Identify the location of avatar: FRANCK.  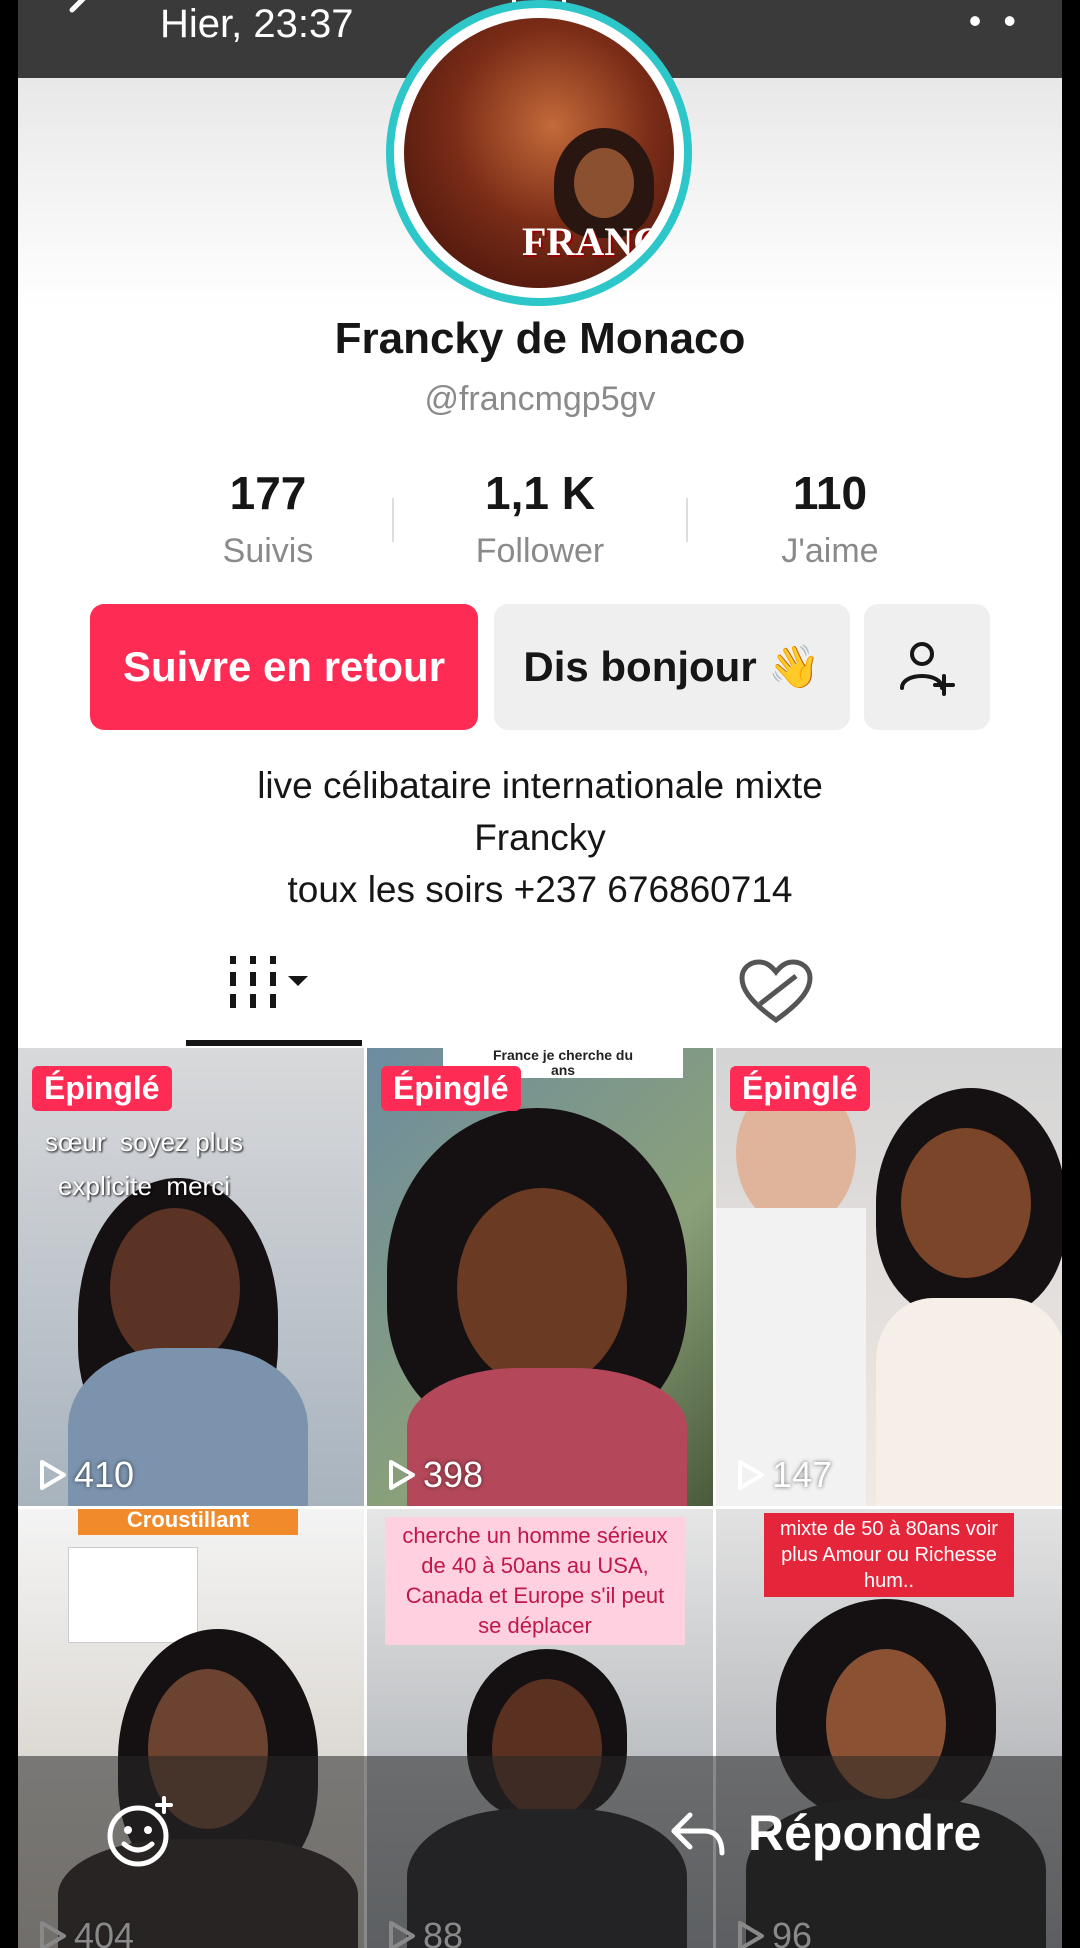
(539, 153).